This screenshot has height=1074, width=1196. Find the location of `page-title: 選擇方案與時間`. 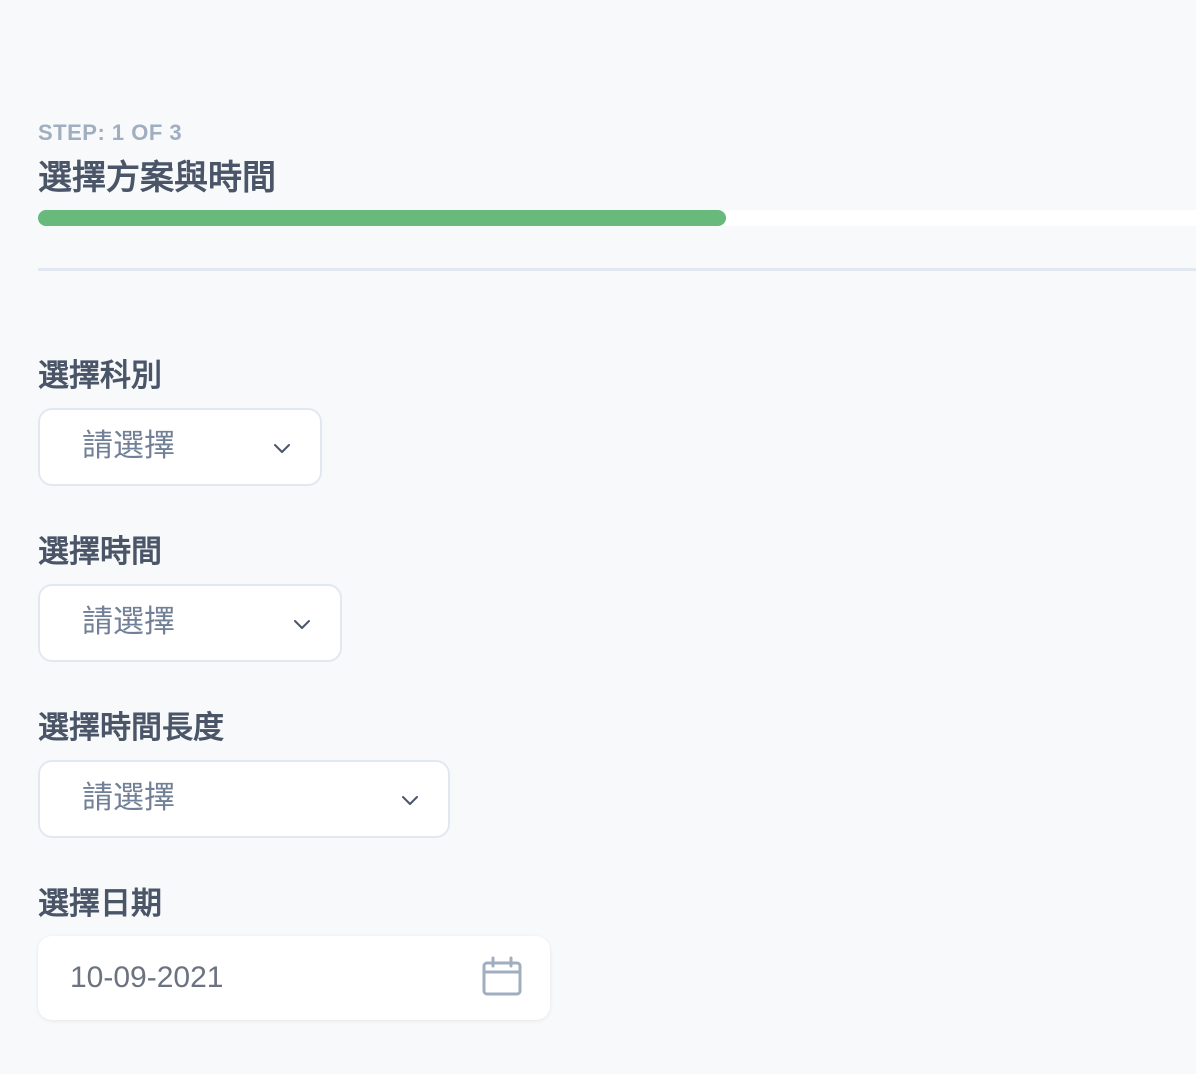

page-title: 選擇方案與時間 is located at coordinates (157, 178).